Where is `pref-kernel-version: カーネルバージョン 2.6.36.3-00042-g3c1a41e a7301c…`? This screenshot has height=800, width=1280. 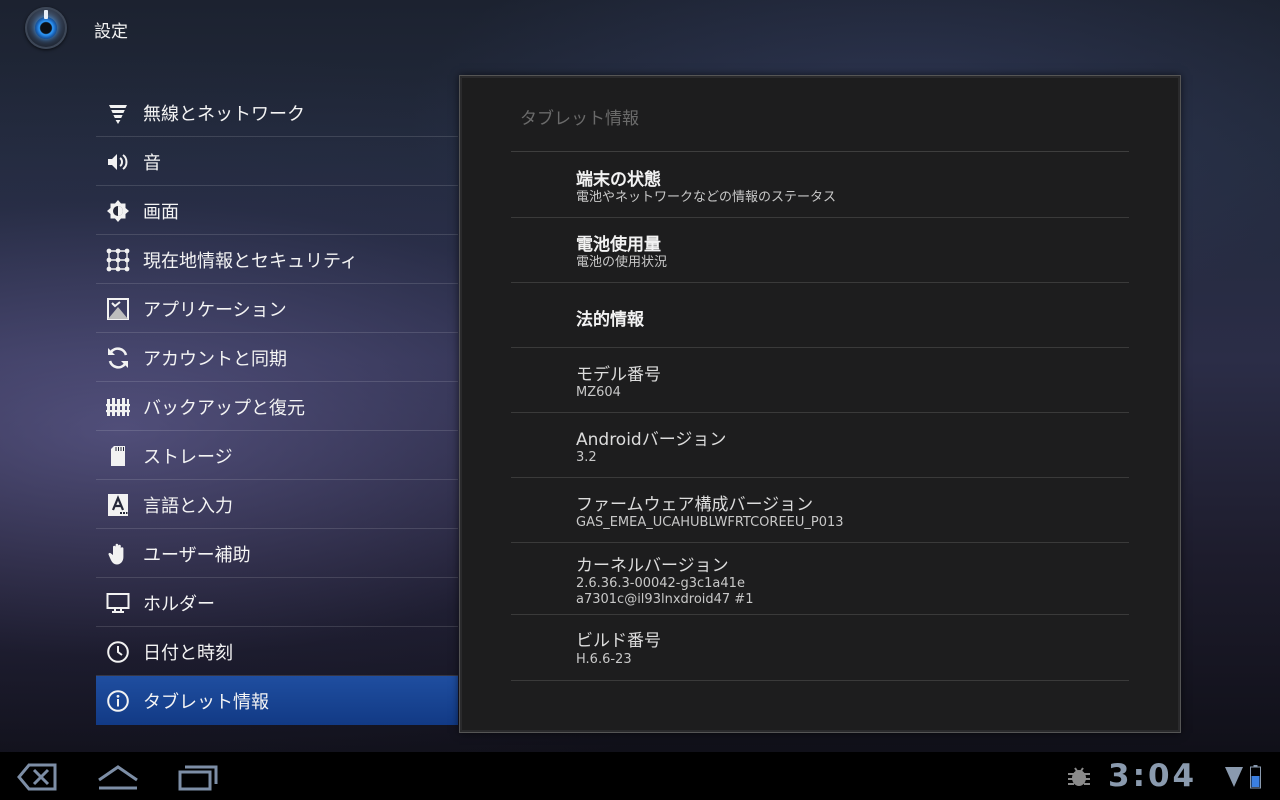 pref-kernel-version: カーネルバージョン 2.6.36.3-00042-g3c1a41e a7301c… is located at coordinates (820, 579).